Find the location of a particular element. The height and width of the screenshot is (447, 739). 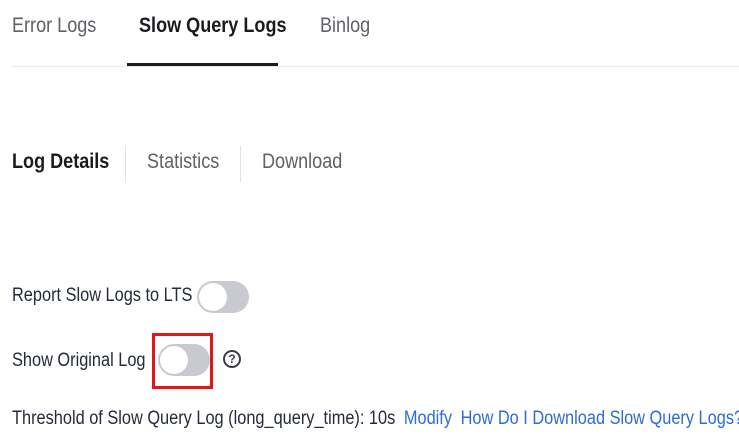

modify-link: Modify is located at coordinates (428, 418).